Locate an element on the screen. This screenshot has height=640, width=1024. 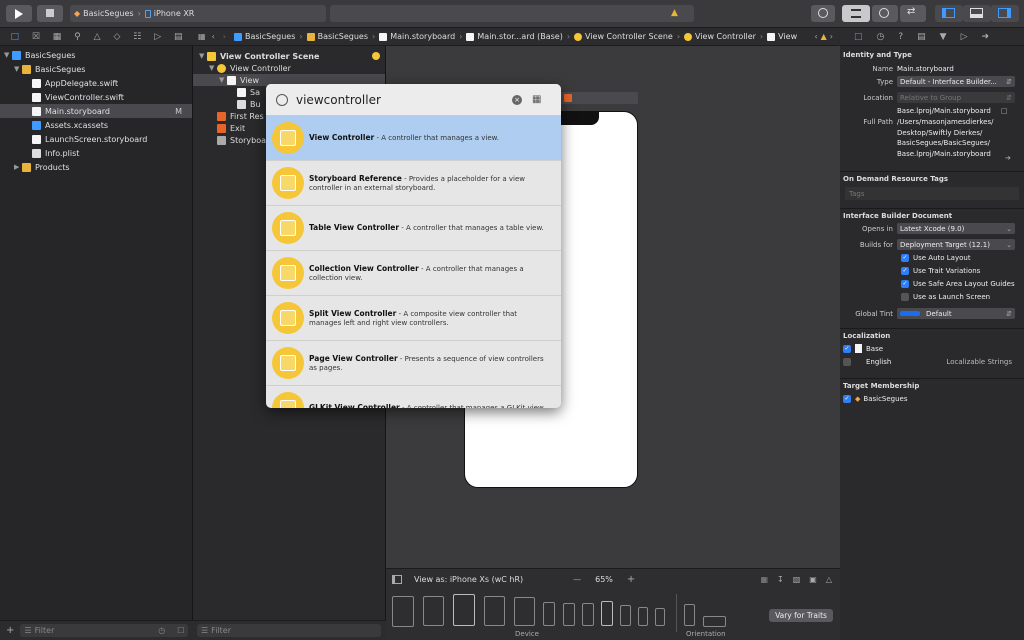
localization-type-popup: Localizable Strings is located at coordinates (979, 362).